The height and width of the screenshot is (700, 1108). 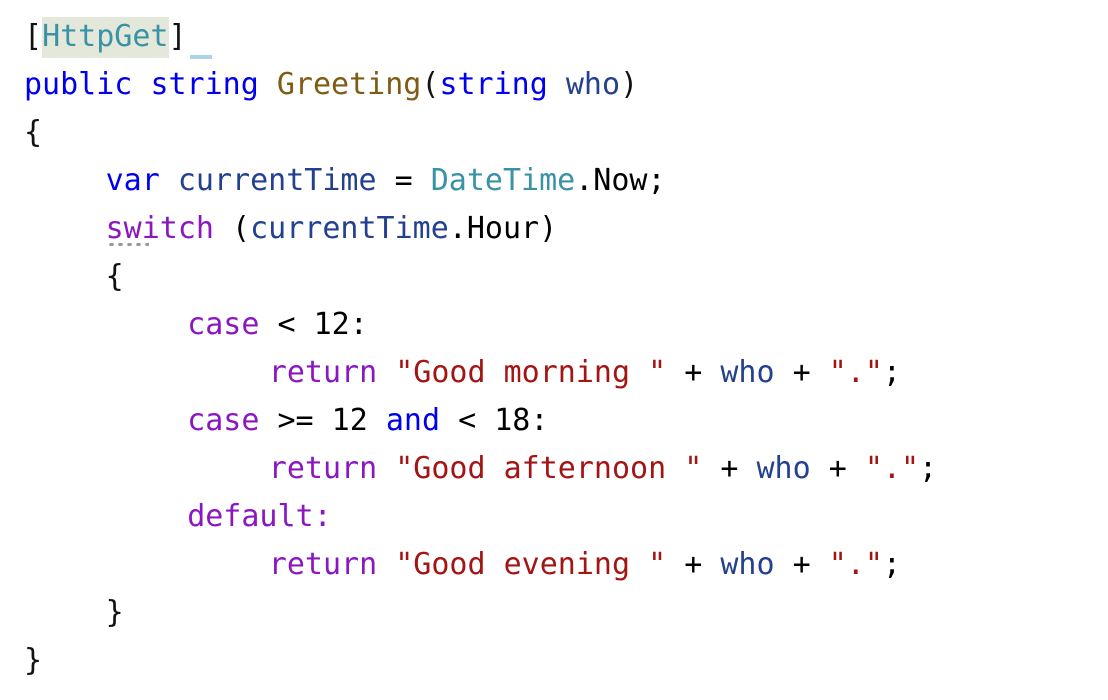 I want to click on code-line: case < 12:, so click(x=277, y=325).